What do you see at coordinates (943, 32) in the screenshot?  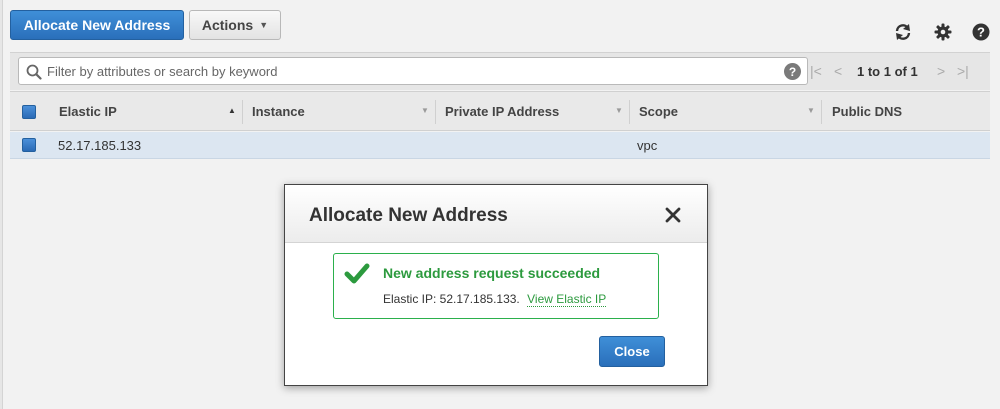 I see `gear-icon` at bounding box center [943, 32].